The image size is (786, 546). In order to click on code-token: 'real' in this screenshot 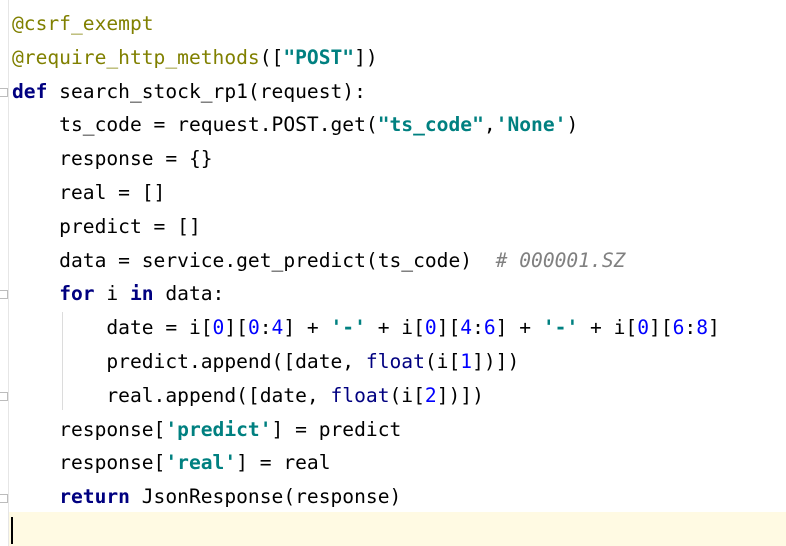, I will do `click(201, 462)`.